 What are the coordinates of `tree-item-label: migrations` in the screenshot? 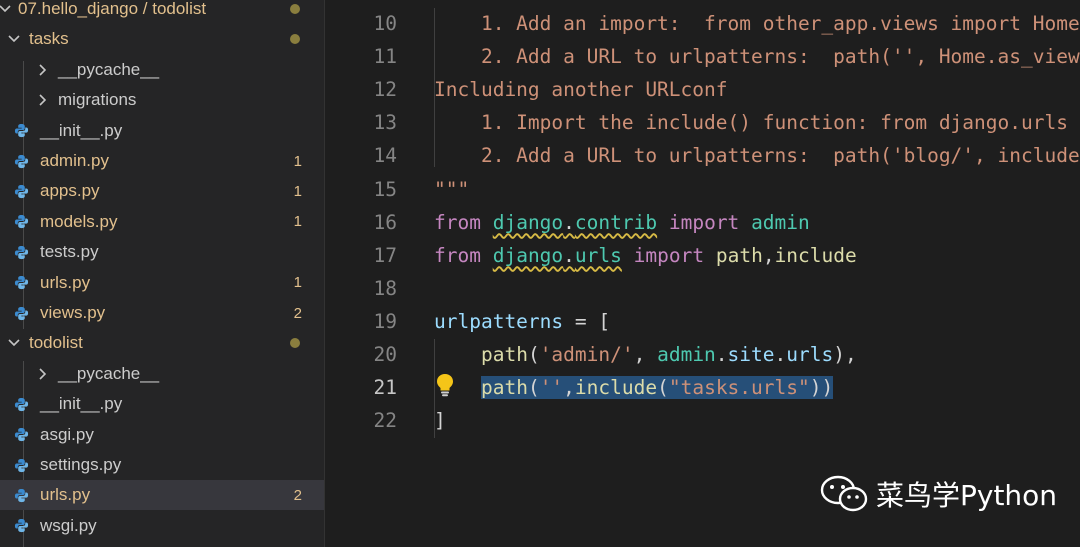 It's located at (97, 100).